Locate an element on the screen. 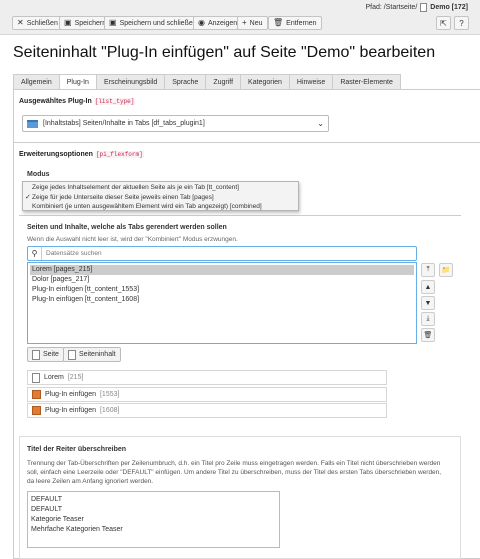 This screenshot has width=480, height=559. move-bottom-button: ⤓ is located at coordinates (428, 319).